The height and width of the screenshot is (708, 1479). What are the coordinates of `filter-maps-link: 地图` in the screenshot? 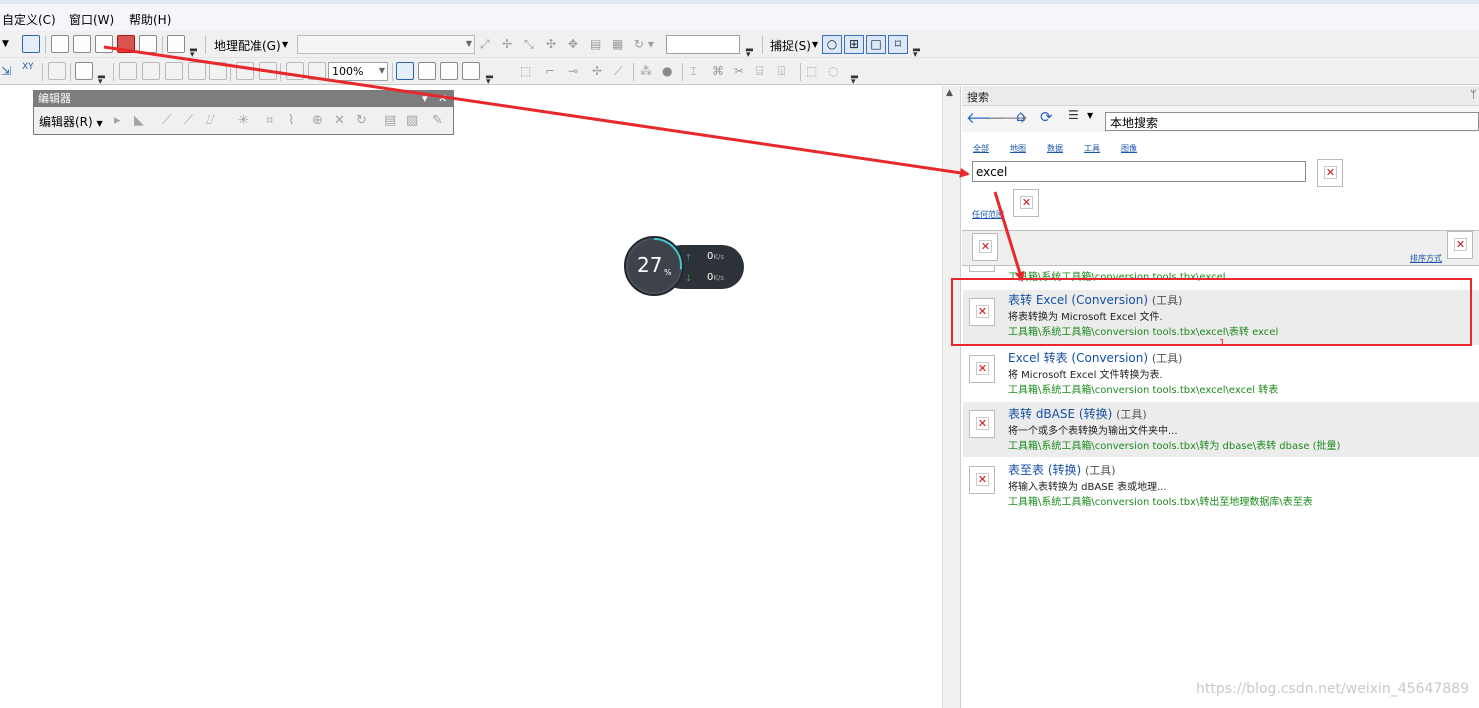 It's located at (1018, 148).